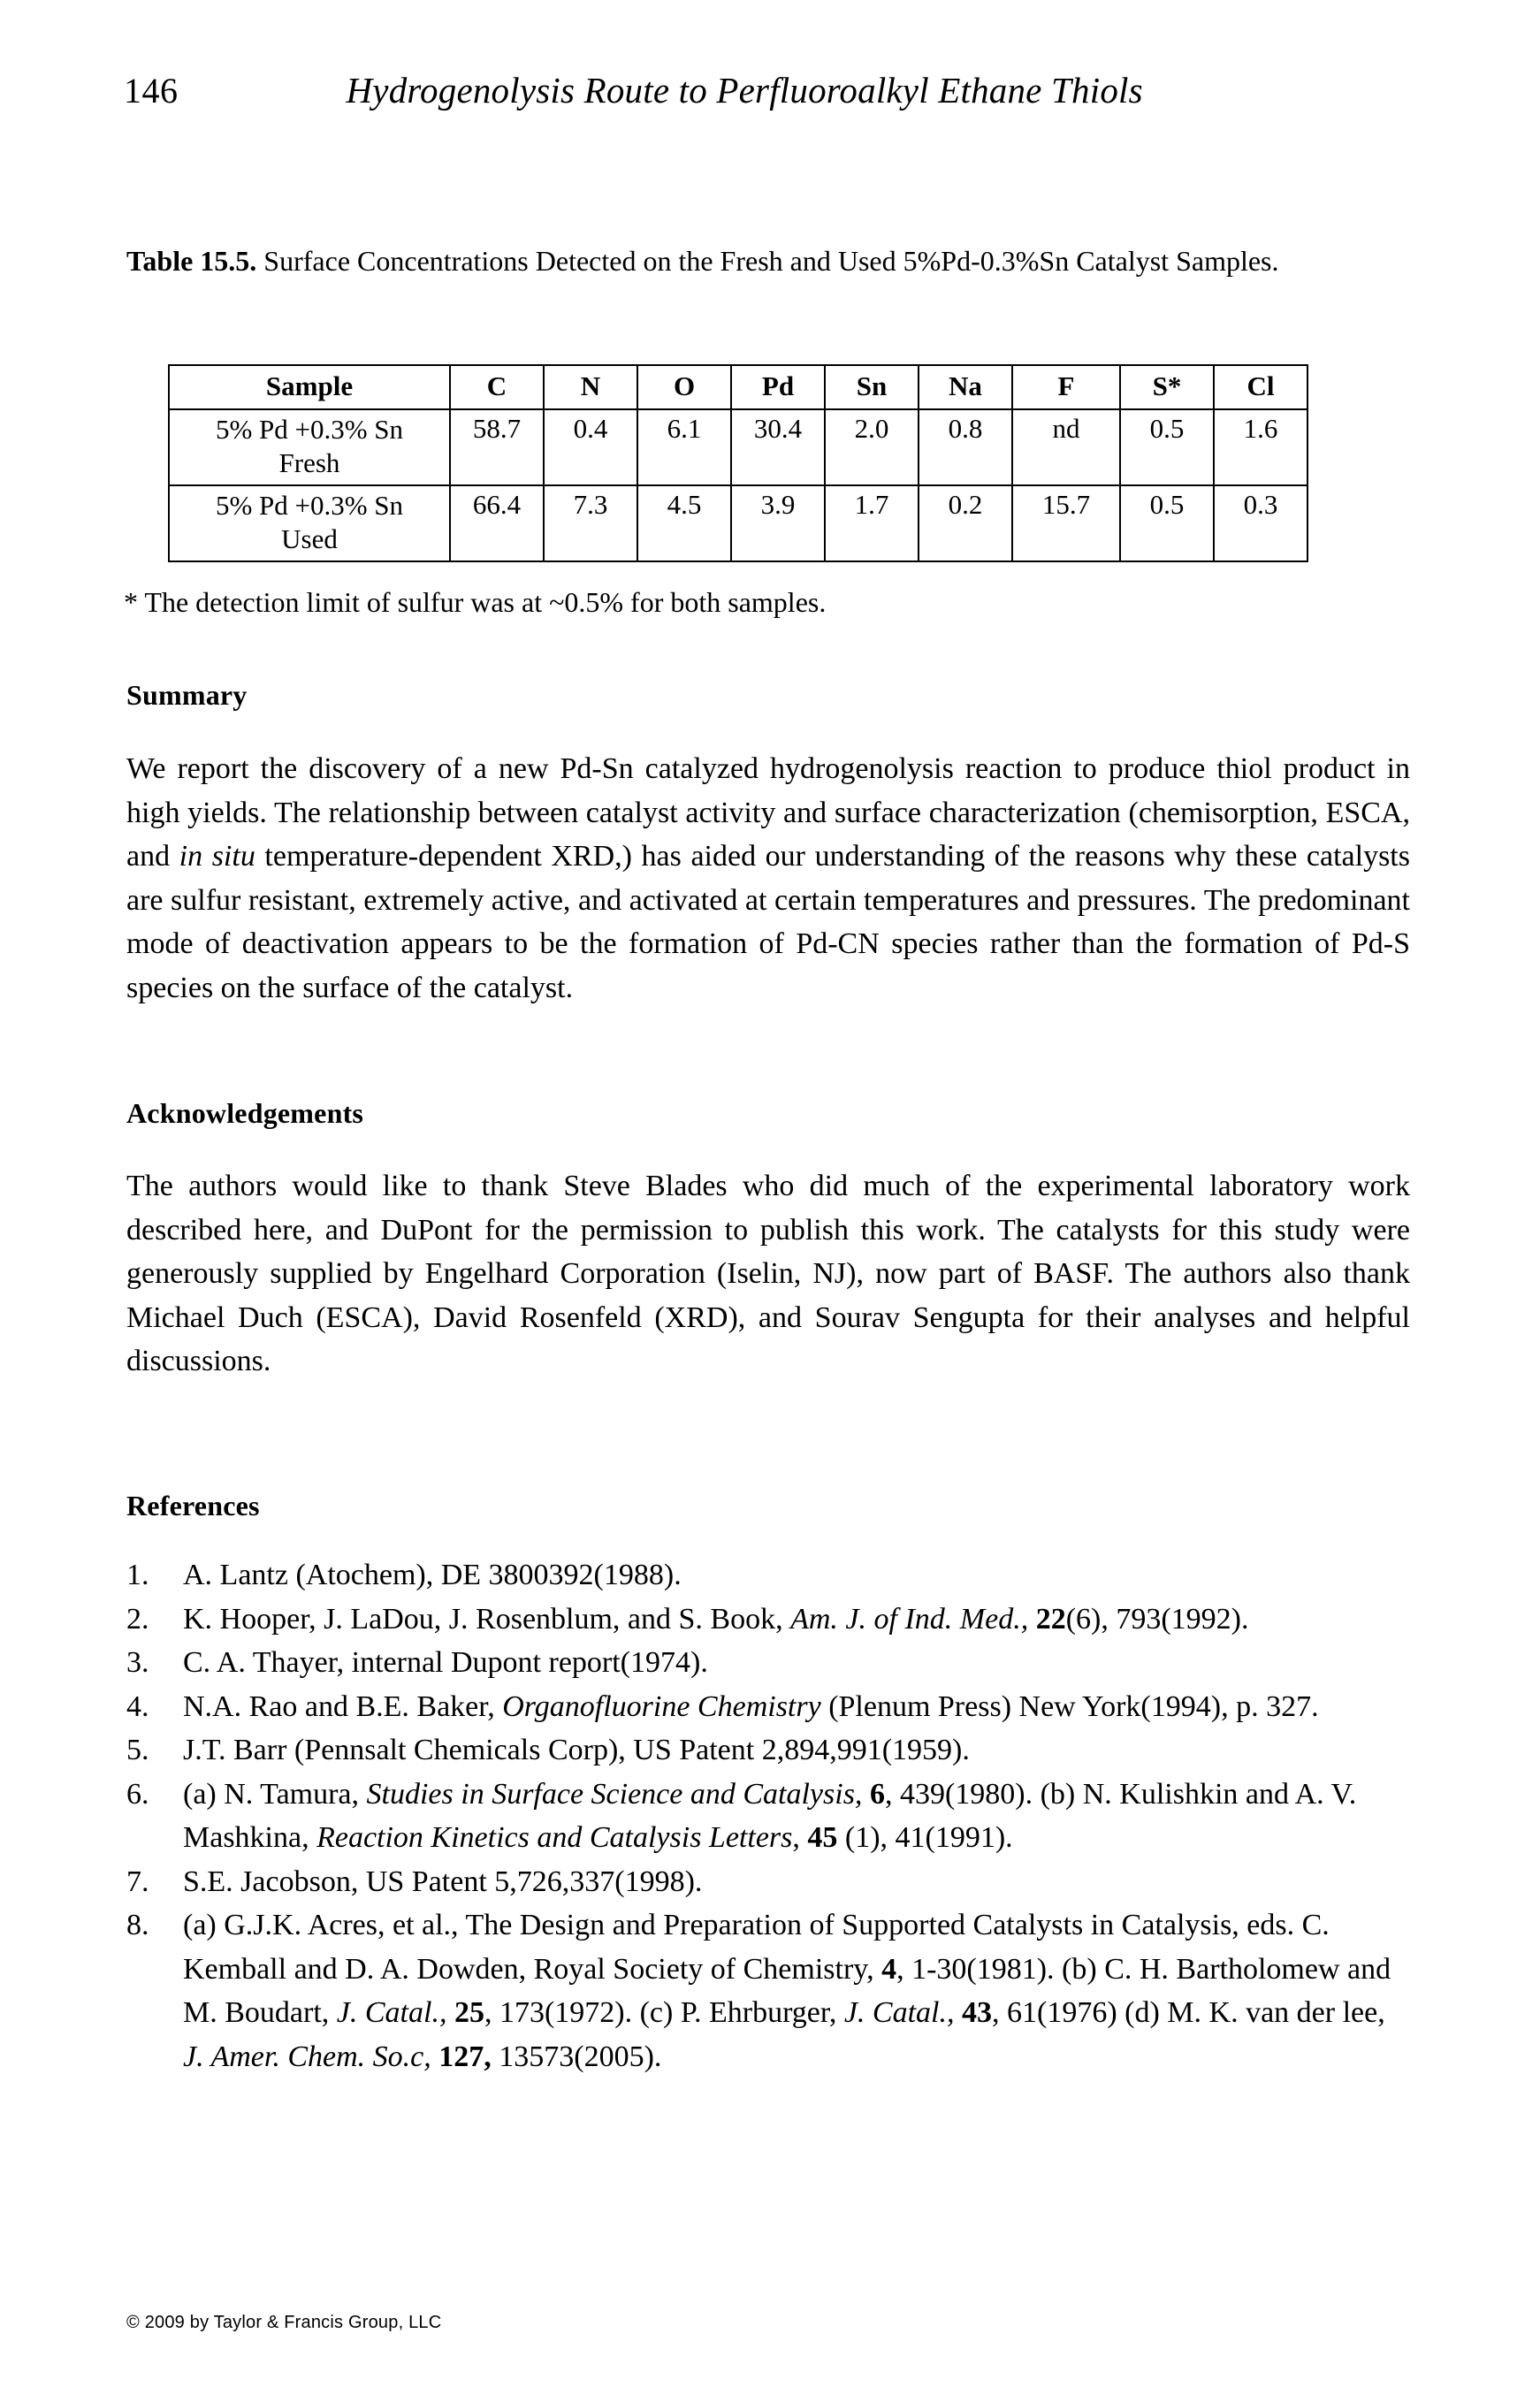 This screenshot has width=1540, height=2387. Describe the element at coordinates (275, 1794) in the screenshot. I see `reference-text-segment: (a) N. Tamura,` at that location.